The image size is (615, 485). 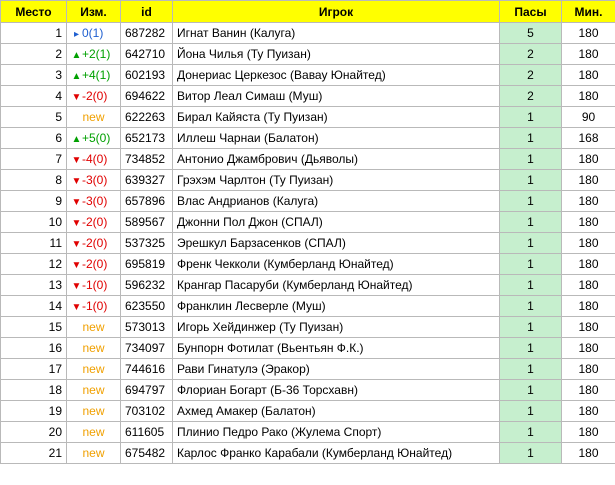 What do you see at coordinates (336, 54) in the screenshot?
I see `player-cell: Йона Чилья (Ту Пуизан)` at bounding box center [336, 54].